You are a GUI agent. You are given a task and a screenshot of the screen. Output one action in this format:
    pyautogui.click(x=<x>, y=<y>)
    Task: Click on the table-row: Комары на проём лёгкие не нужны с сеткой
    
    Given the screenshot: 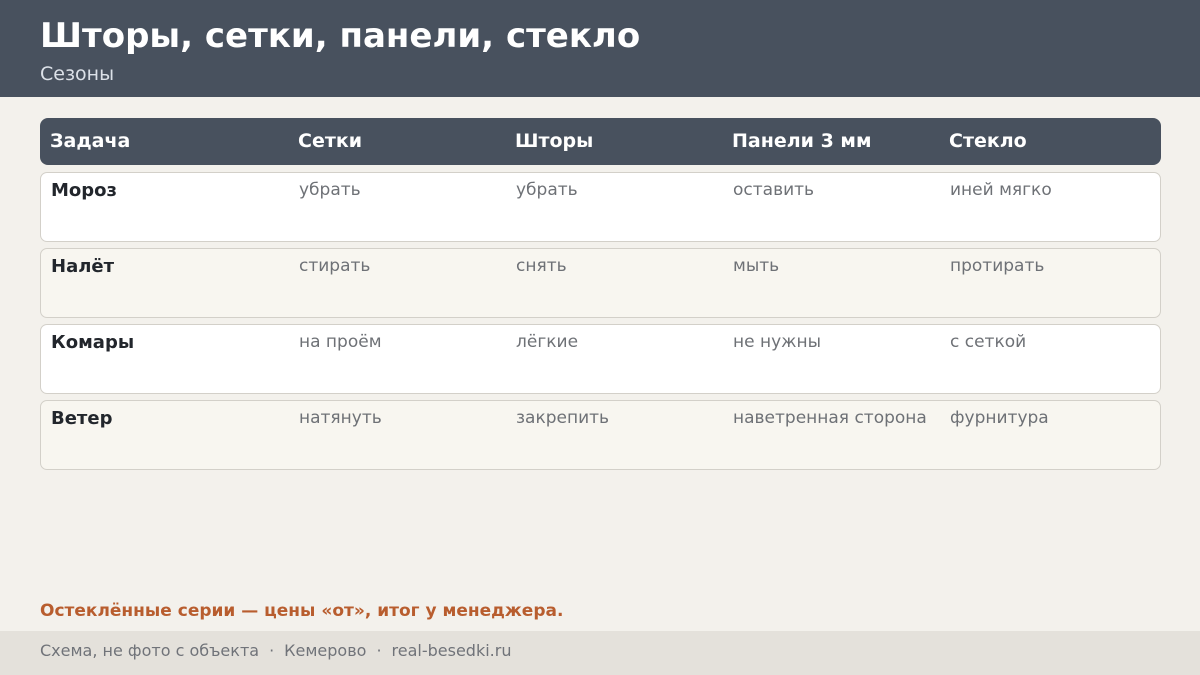 What is the action you would take?
    pyautogui.click(x=600, y=359)
    